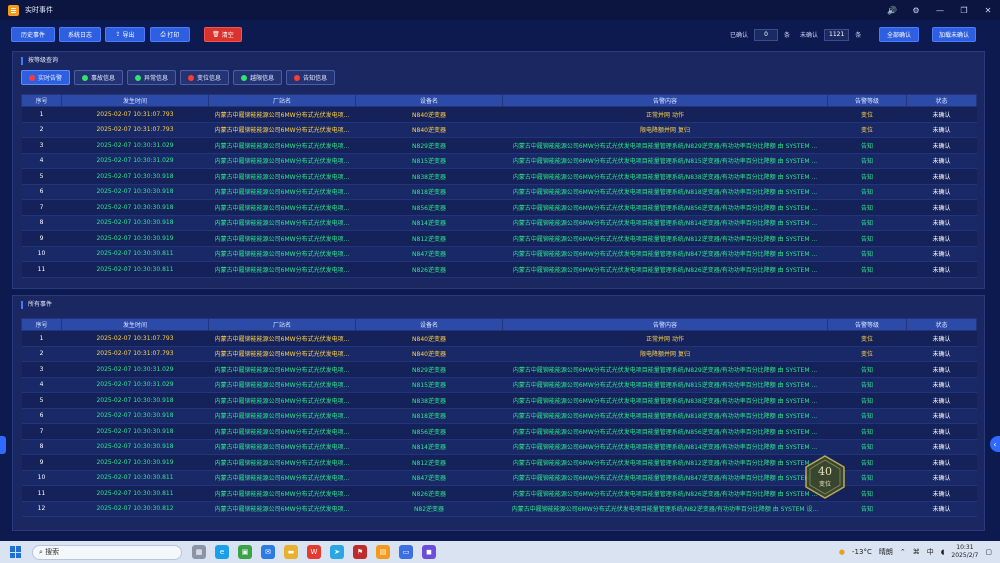 This screenshot has height=563, width=1000. What do you see at coordinates (199, 552) in the screenshot?
I see `task-view-icon: ▦` at bounding box center [199, 552].